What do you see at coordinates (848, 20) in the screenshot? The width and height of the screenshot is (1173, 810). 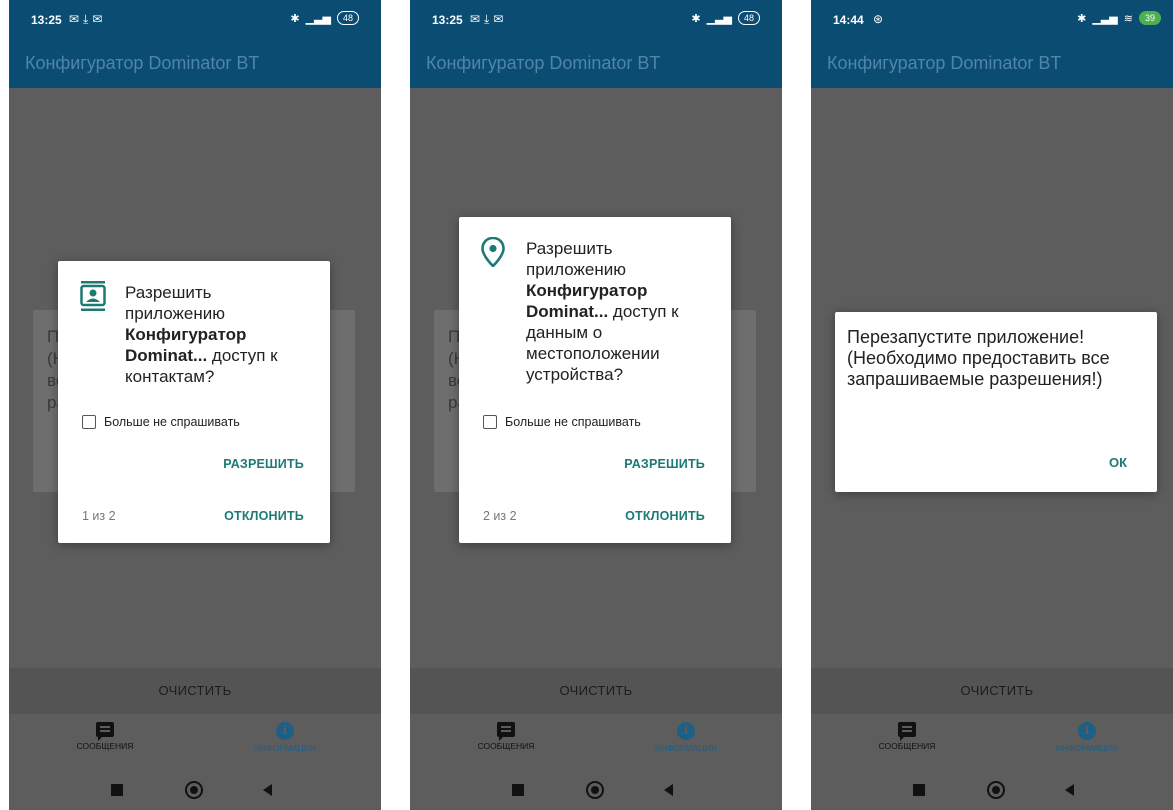 I see `status-time: 14:44` at bounding box center [848, 20].